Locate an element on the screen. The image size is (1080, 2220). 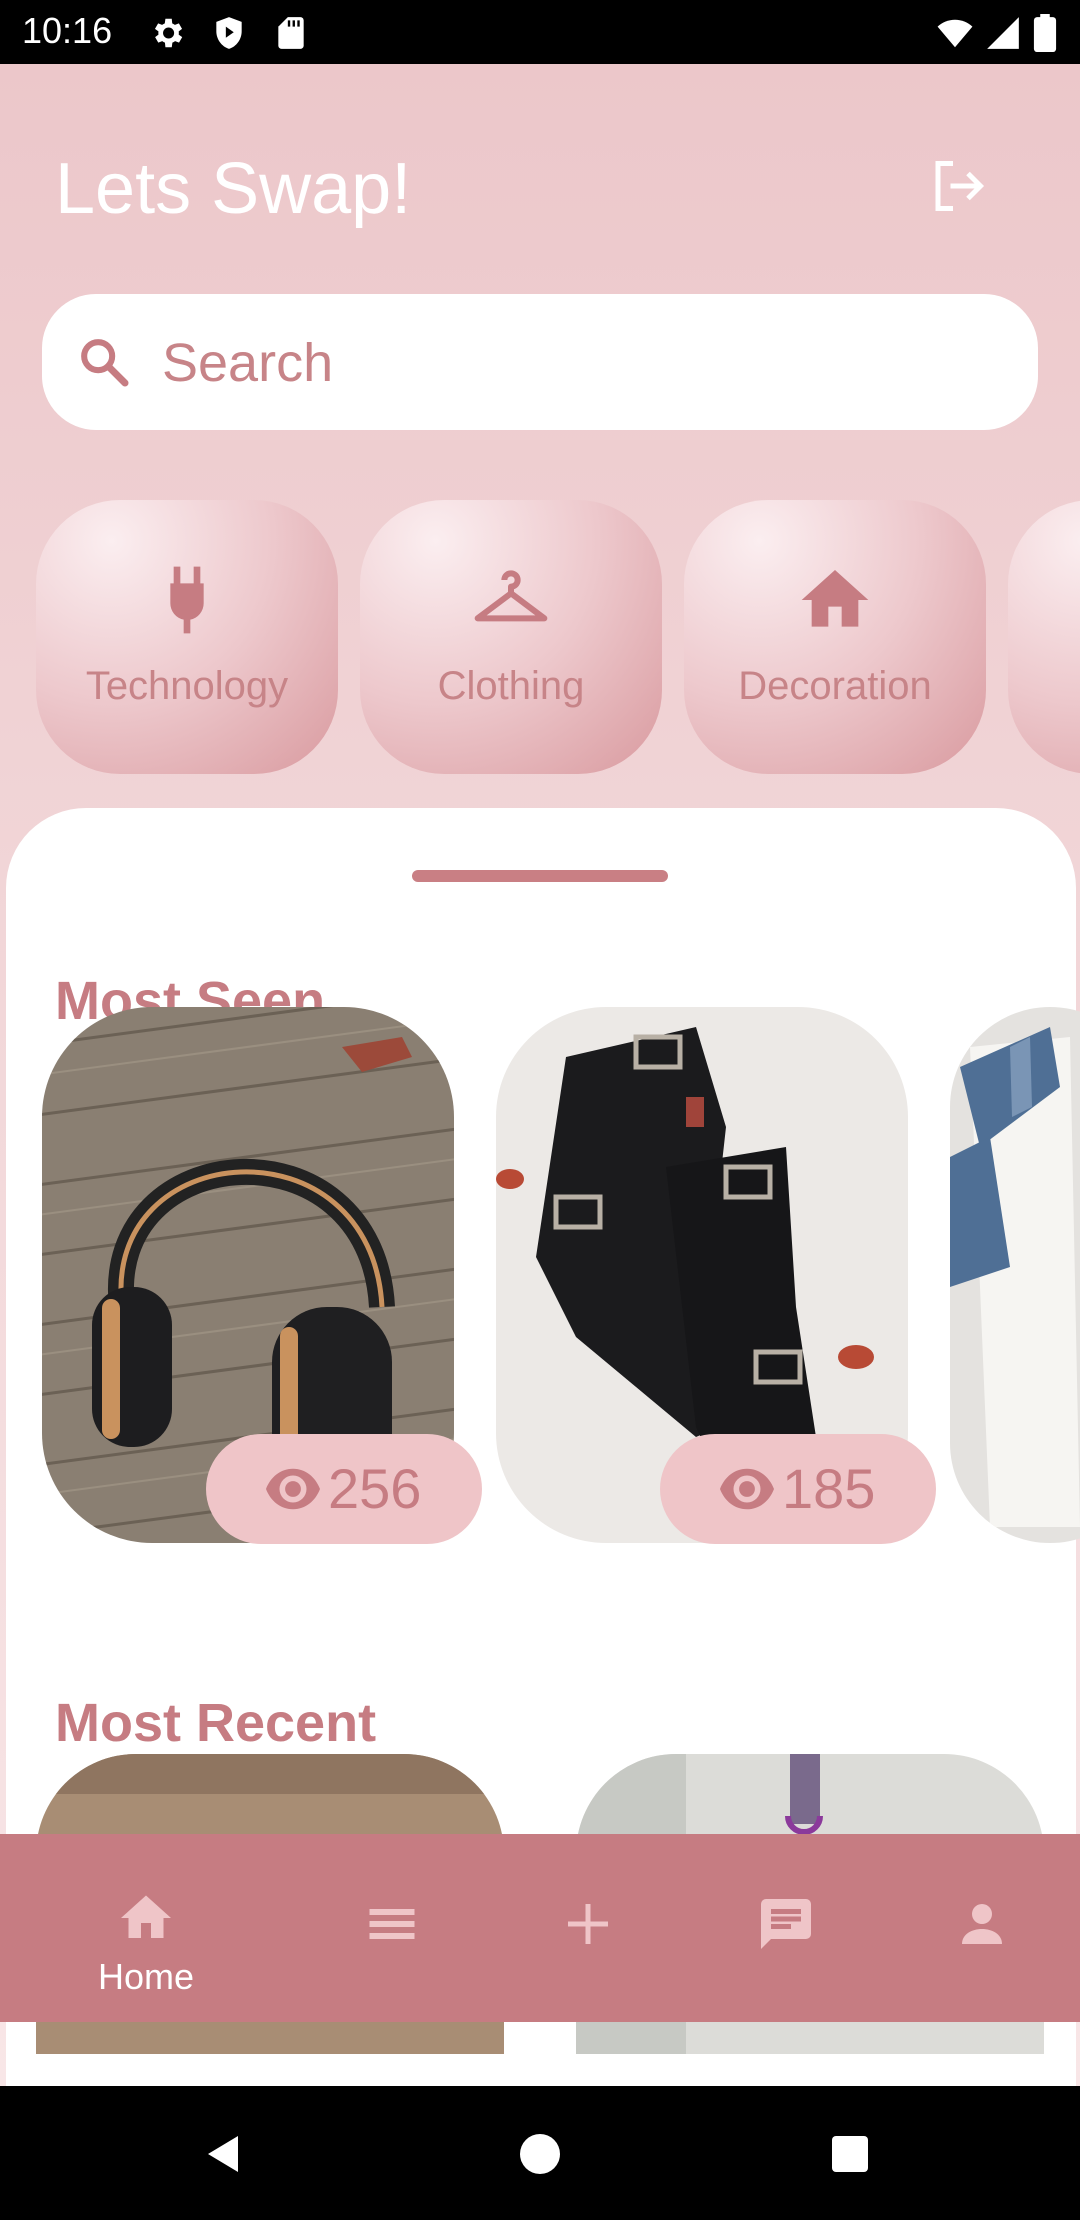
search-bar is located at coordinates (540, 362).